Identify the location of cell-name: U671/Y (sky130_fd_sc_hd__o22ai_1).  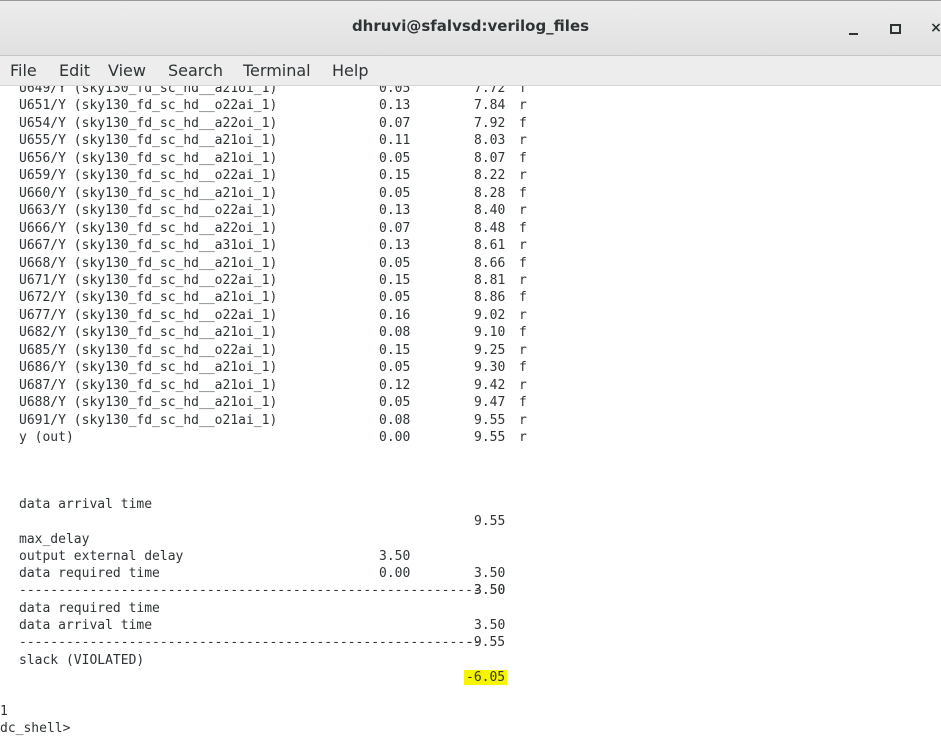
(148, 280).